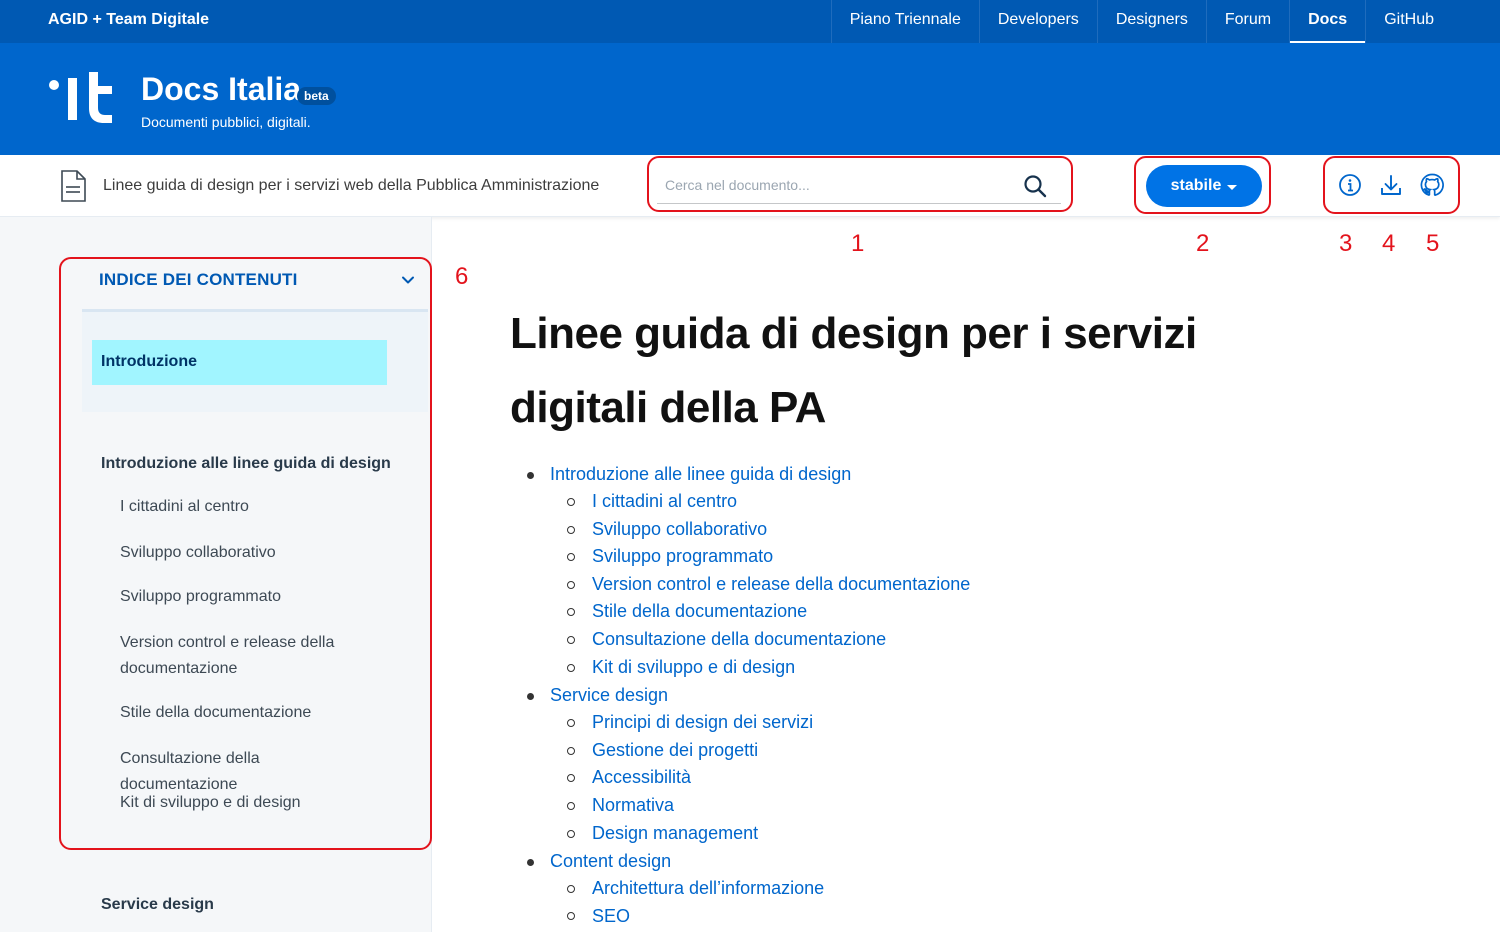  What do you see at coordinates (1391, 185) in the screenshot?
I see `annotation-box-tools` at bounding box center [1391, 185].